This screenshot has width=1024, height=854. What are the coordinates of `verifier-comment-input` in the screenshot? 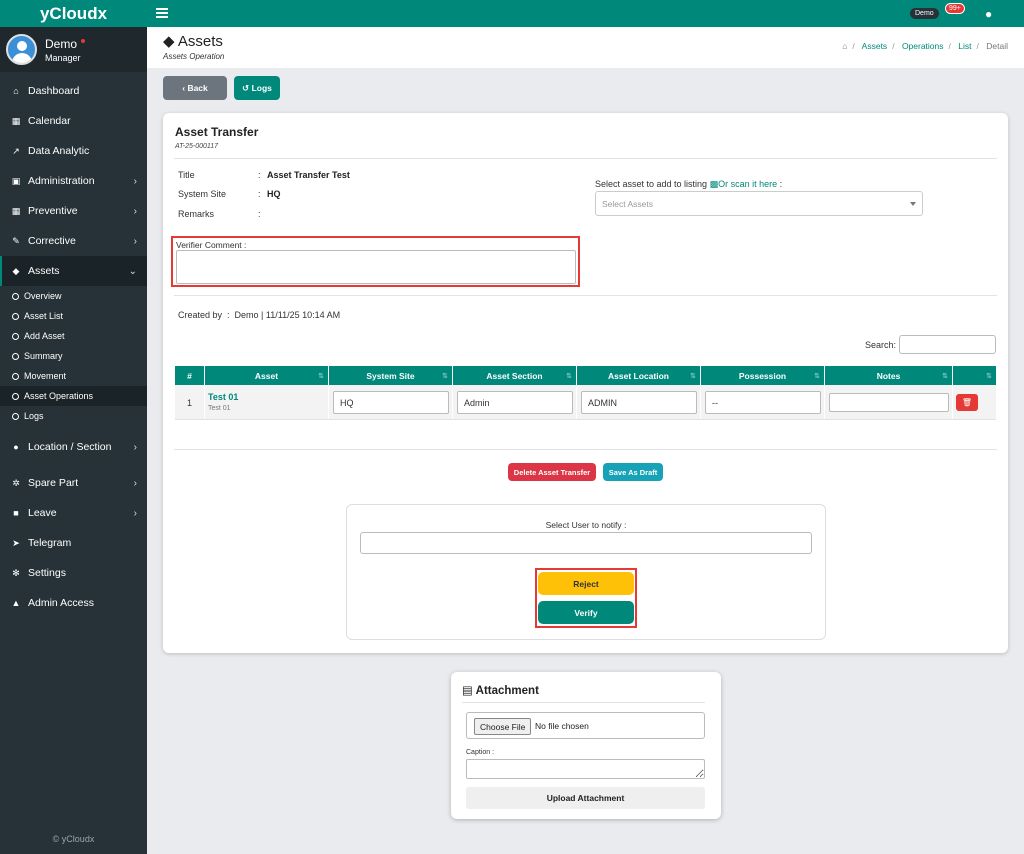 It's located at (376, 267).